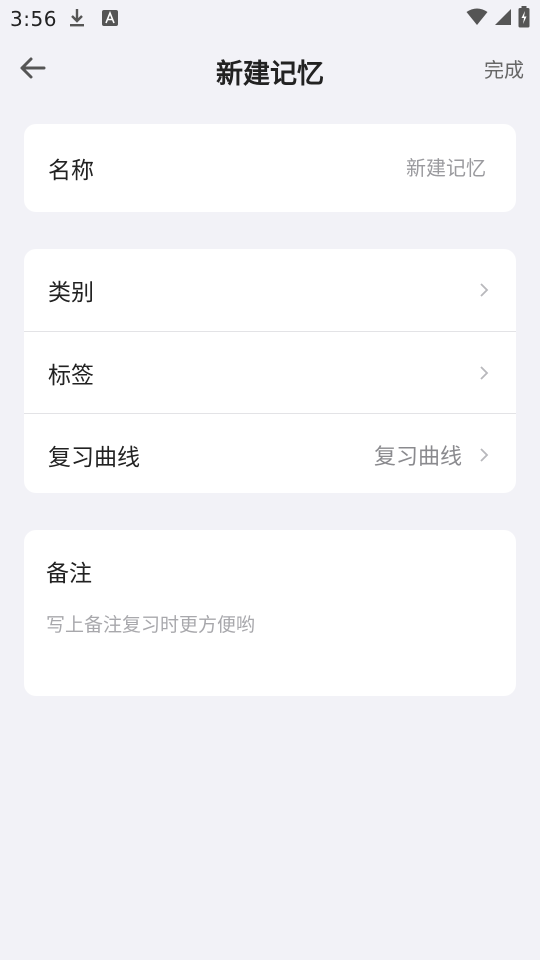  I want to click on signal-icon, so click(503, 19).